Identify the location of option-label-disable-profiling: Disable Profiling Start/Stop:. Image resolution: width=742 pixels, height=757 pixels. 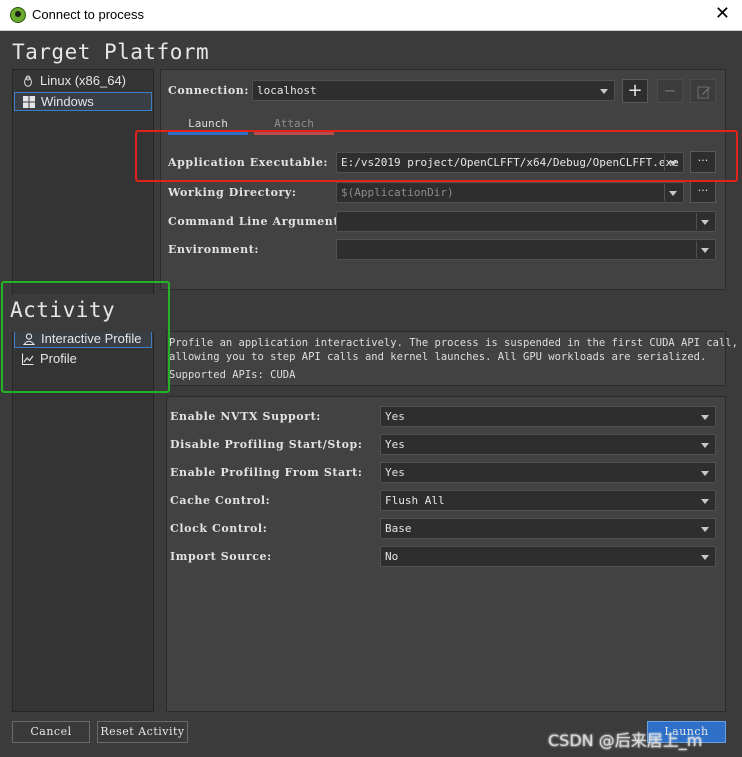
(266, 444).